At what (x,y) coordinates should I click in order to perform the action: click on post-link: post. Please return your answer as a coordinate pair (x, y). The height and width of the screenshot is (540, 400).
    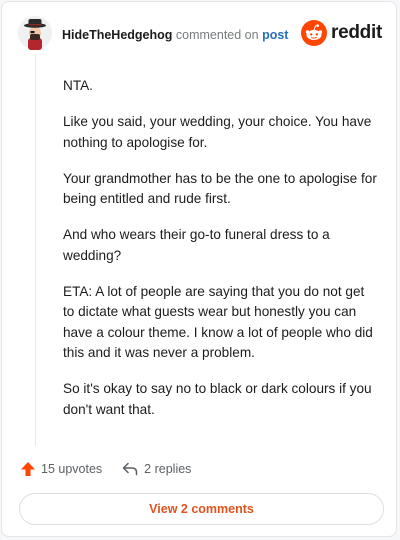
    Looking at the image, I should click on (275, 35).